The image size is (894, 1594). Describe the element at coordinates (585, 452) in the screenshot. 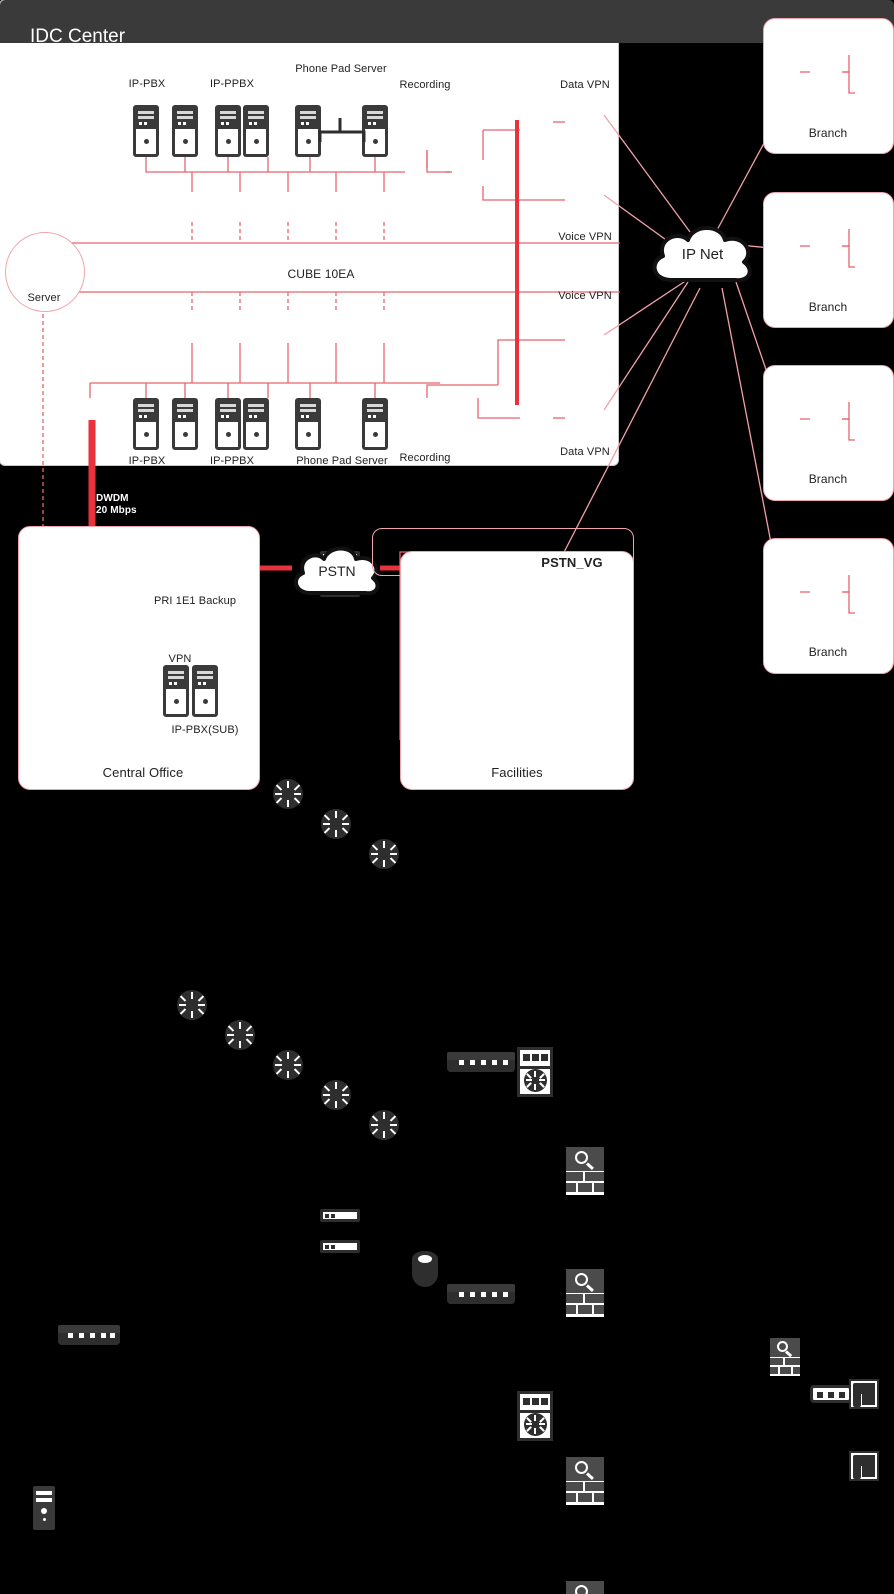

I see `label-data-vpn-2: Data VPN` at that location.